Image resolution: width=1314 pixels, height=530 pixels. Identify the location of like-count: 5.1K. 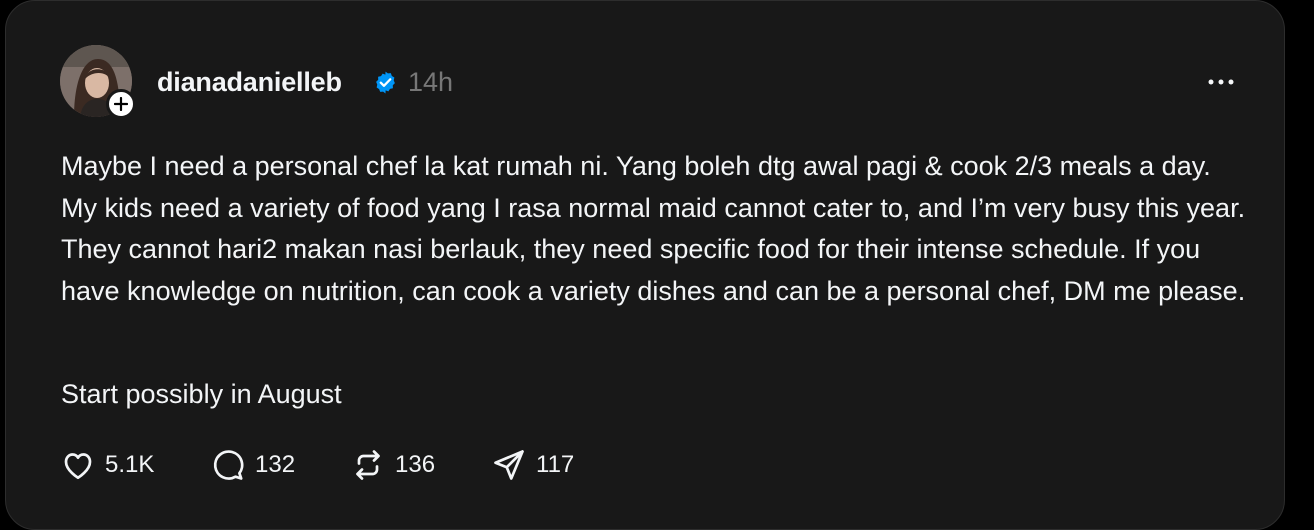
(130, 464).